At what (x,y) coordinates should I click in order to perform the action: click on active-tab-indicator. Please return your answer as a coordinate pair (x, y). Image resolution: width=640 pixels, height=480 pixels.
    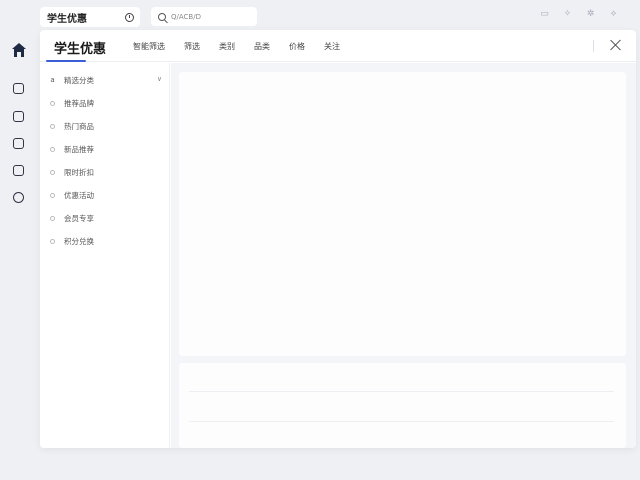
    Looking at the image, I should click on (66, 61).